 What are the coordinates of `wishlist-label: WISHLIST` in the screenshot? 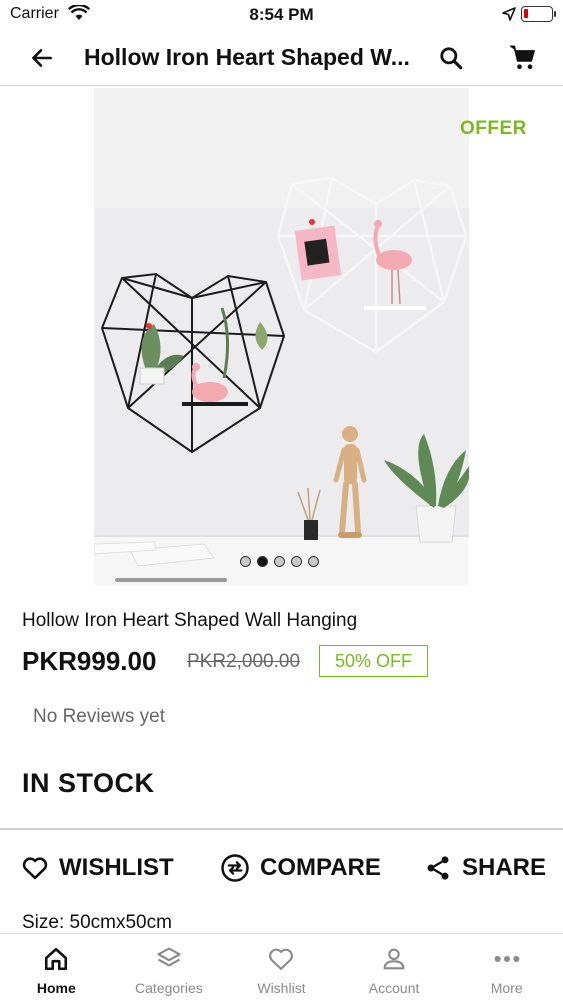 It's located at (116, 867).